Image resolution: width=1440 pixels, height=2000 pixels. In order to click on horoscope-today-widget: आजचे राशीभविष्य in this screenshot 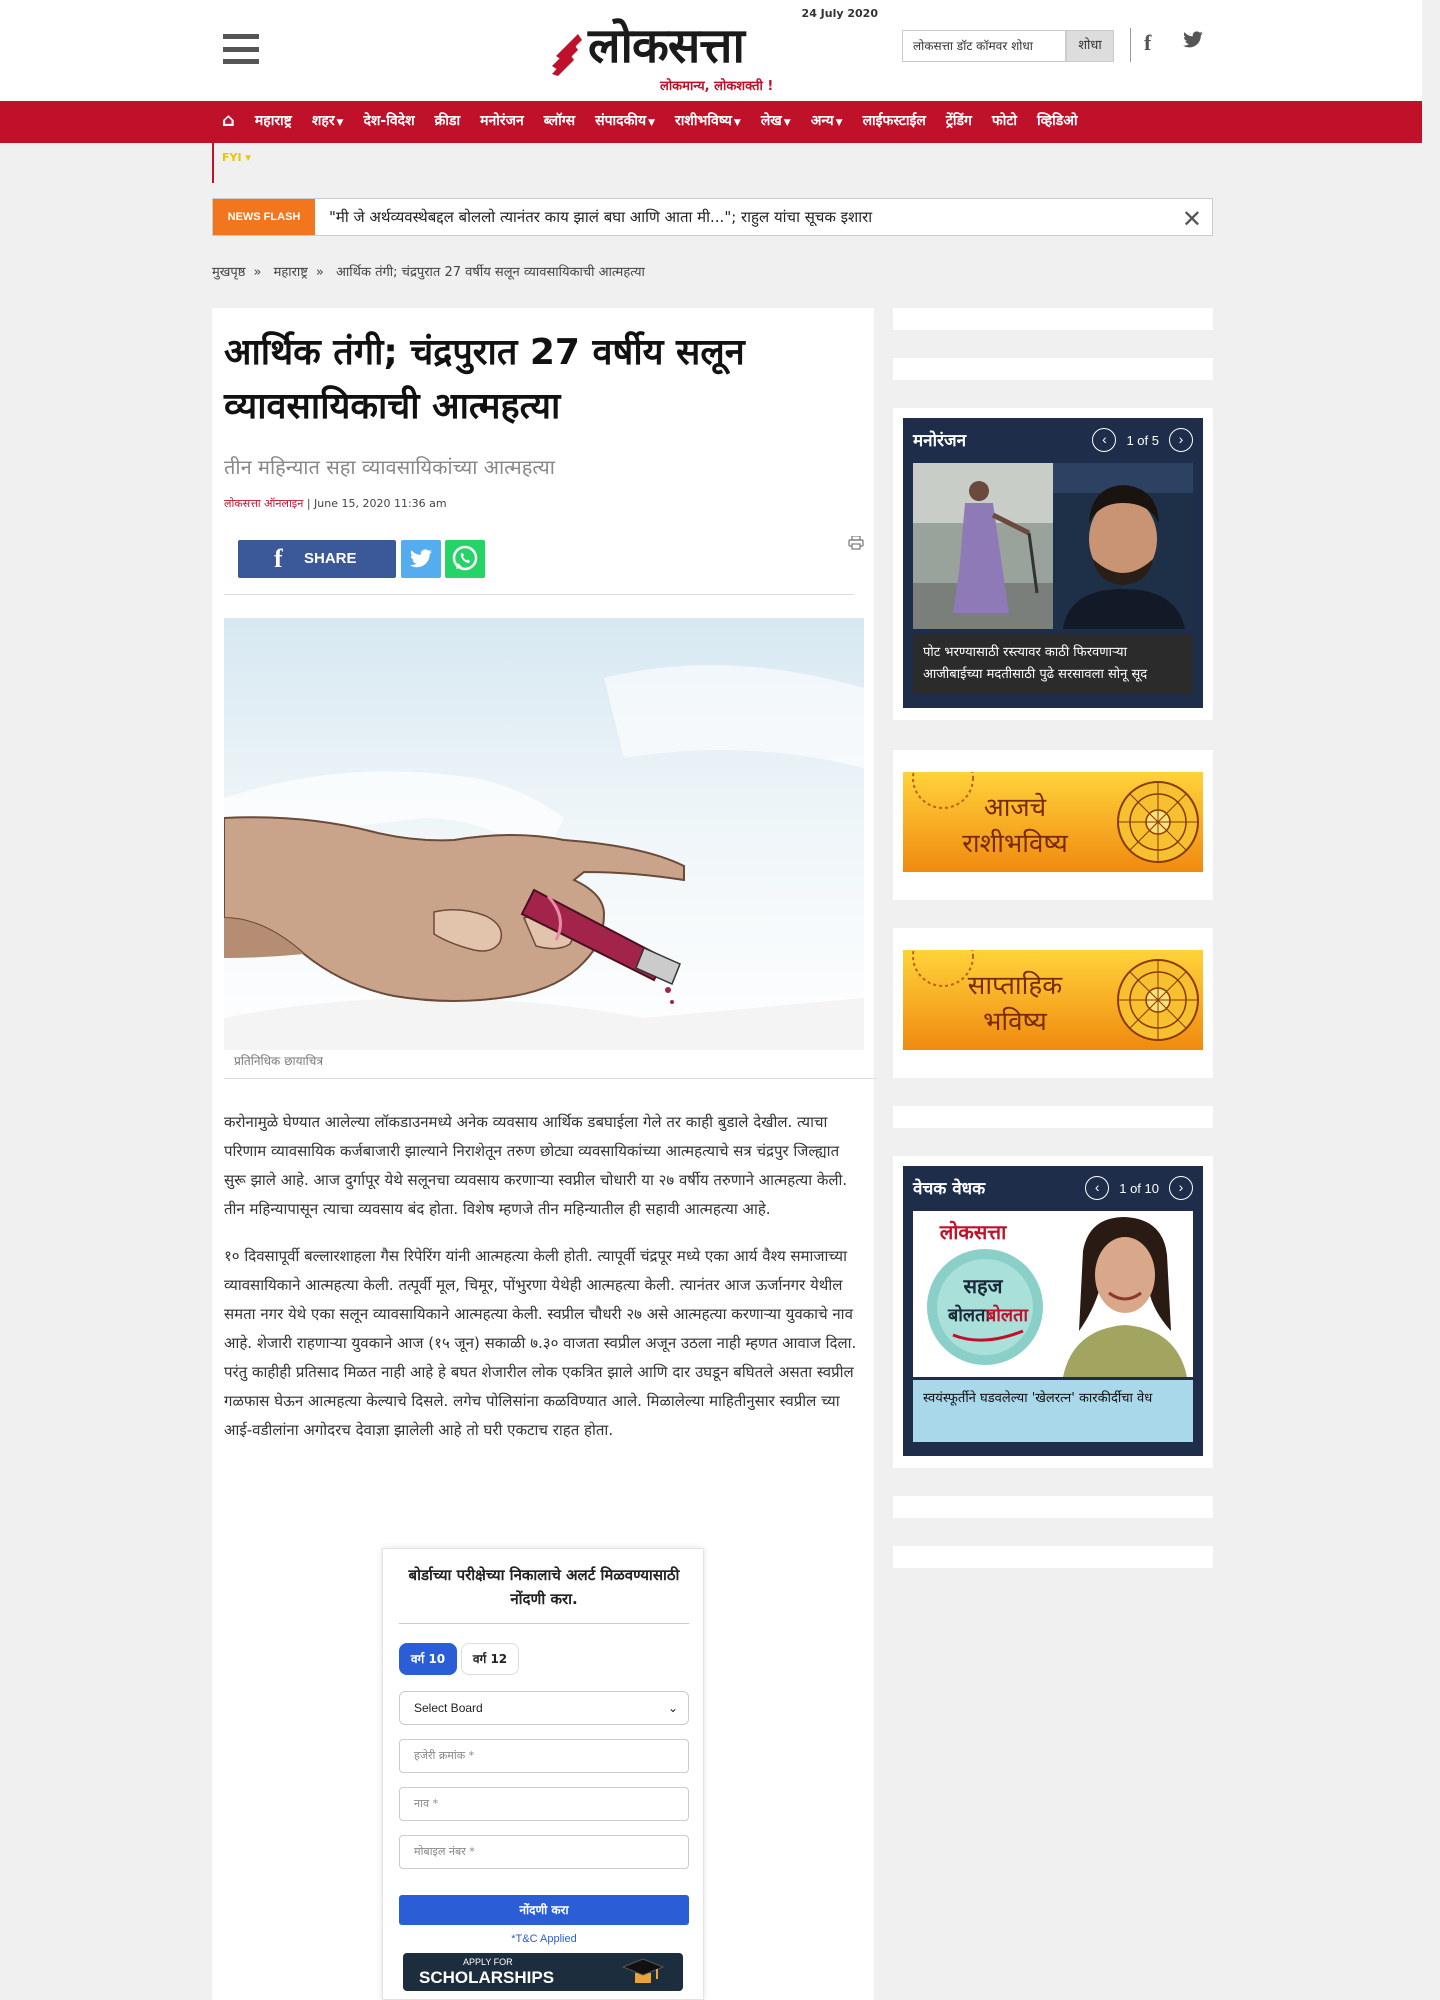, I will do `click(1053, 825)`.